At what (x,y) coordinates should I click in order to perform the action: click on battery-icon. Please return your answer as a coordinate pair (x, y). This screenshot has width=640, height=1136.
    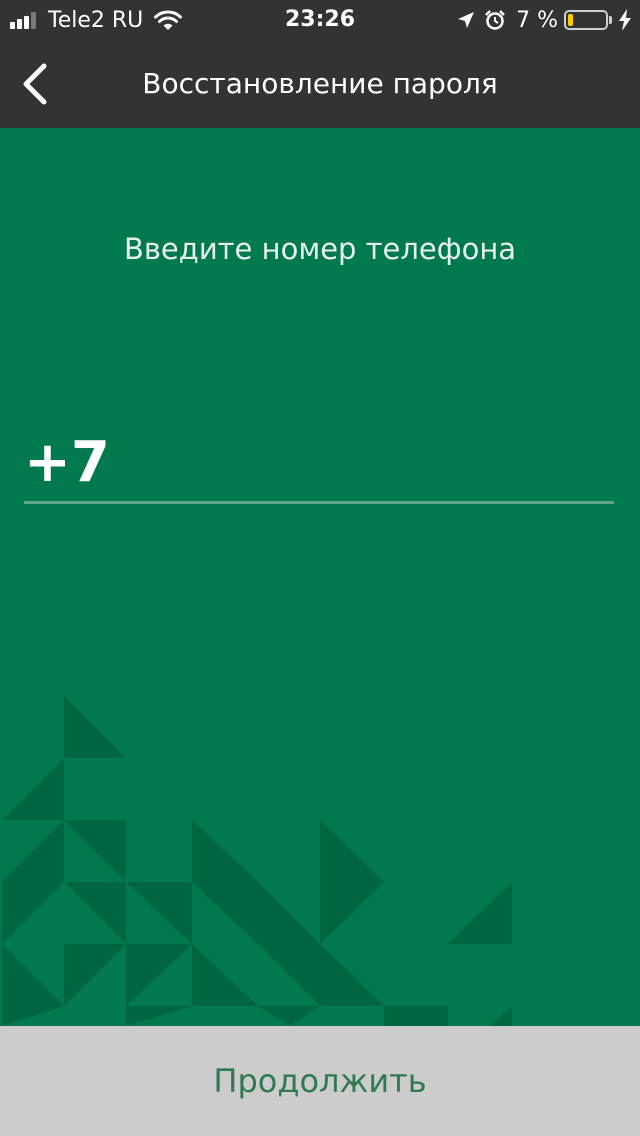
    Looking at the image, I should click on (586, 20).